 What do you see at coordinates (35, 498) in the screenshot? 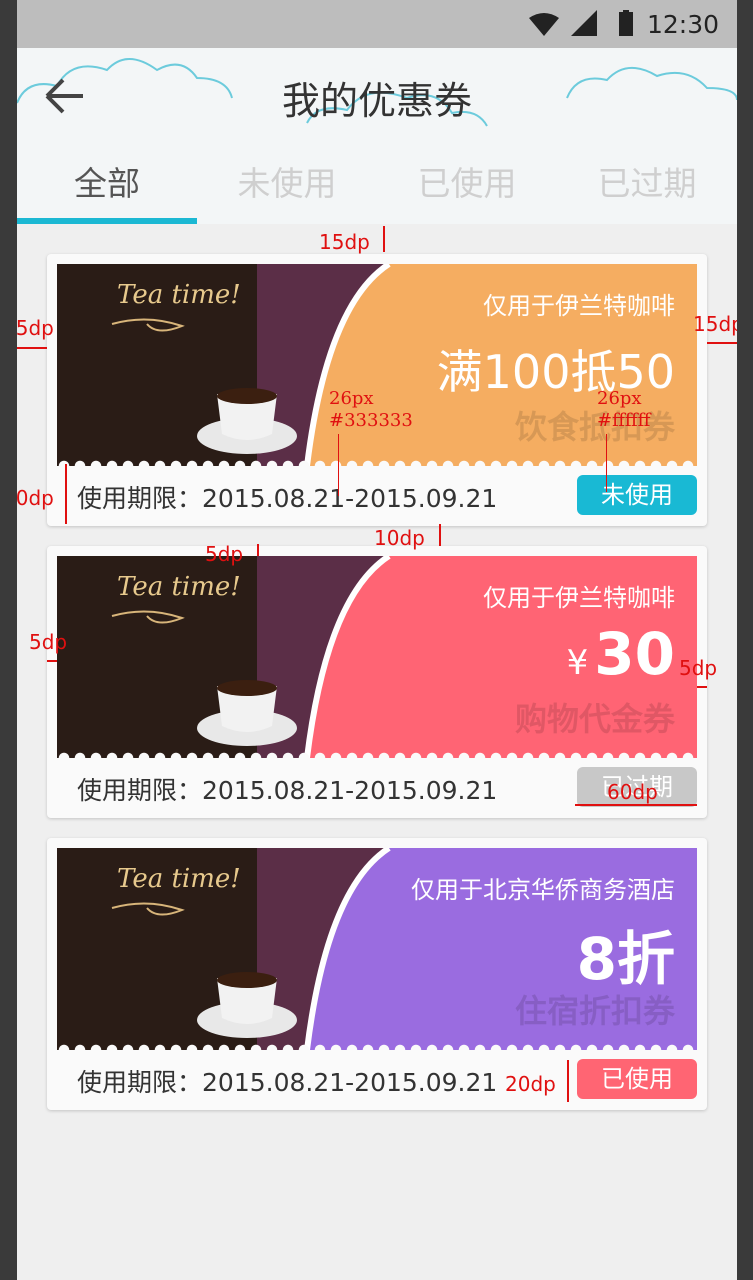
I see `annotation-footer-height: 30dp` at bounding box center [35, 498].